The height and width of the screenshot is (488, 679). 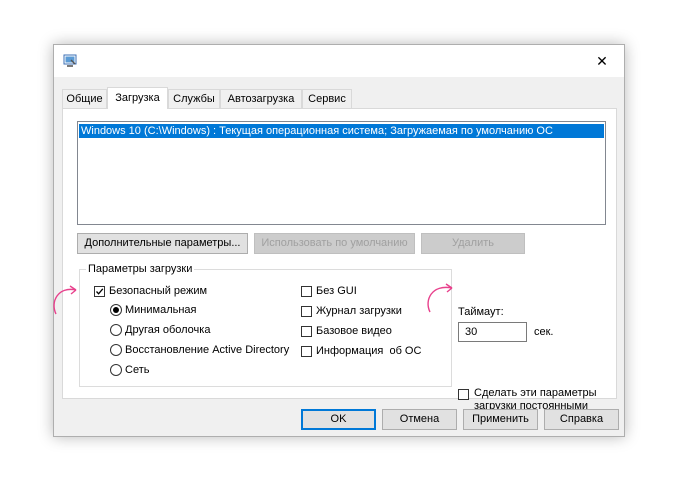 I want to click on radio-network: Сеть, so click(x=129, y=370).